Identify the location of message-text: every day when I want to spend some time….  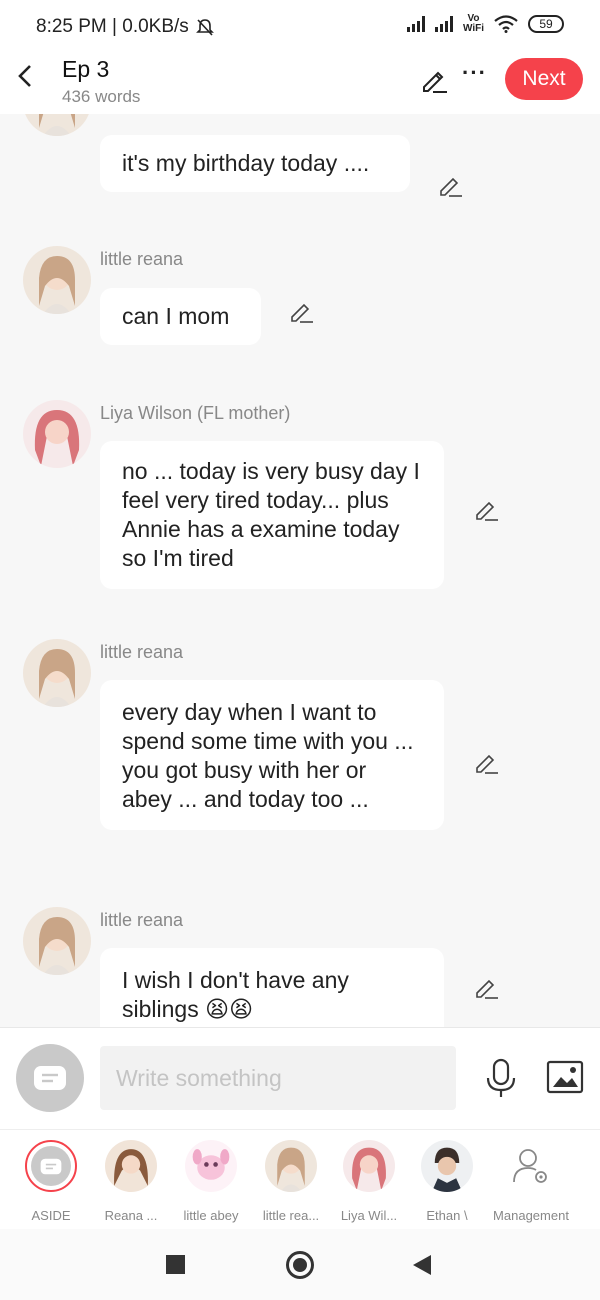
(268, 755).